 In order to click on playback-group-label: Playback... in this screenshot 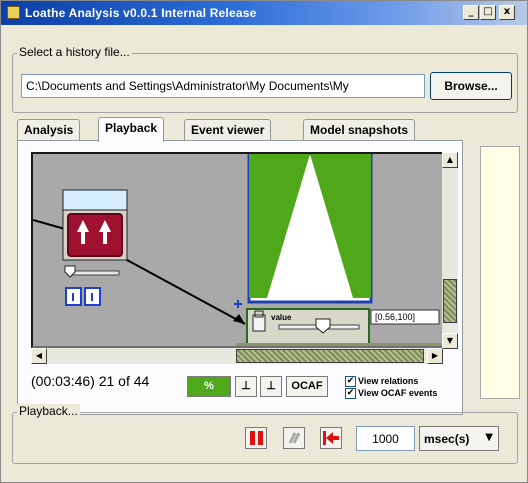, I will do `click(48, 411)`.